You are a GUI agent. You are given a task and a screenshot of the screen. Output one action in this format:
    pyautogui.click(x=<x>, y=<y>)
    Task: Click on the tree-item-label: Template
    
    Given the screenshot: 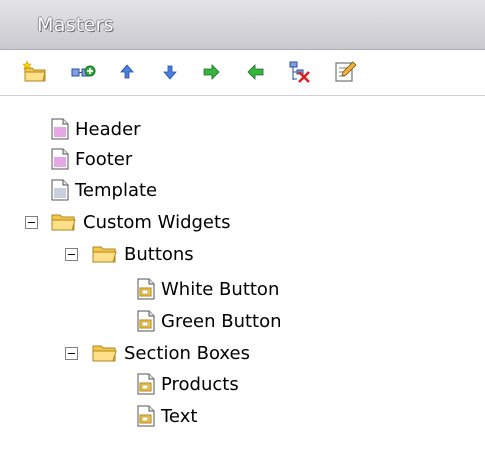 What is the action you would take?
    pyautogui.click(x=116, y=190)
    